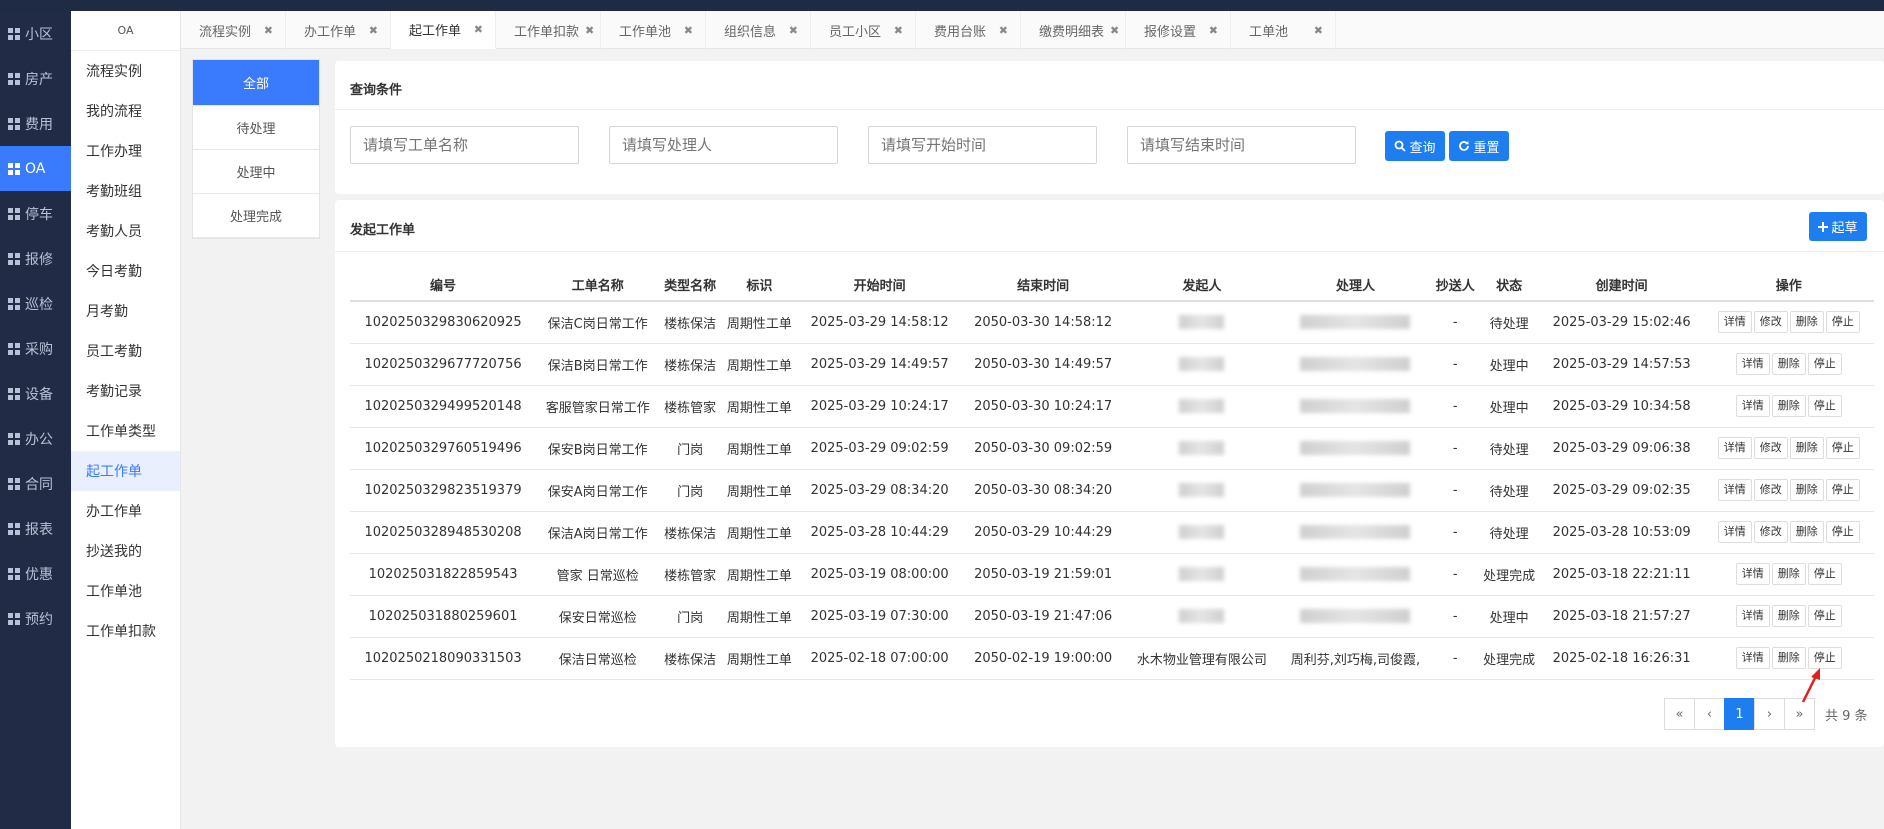 This screenshot has height=829, width=1884. Describe the element at coordinates (35, 78) in the screenshot. I see `nav-item-1: 房产` at that location.